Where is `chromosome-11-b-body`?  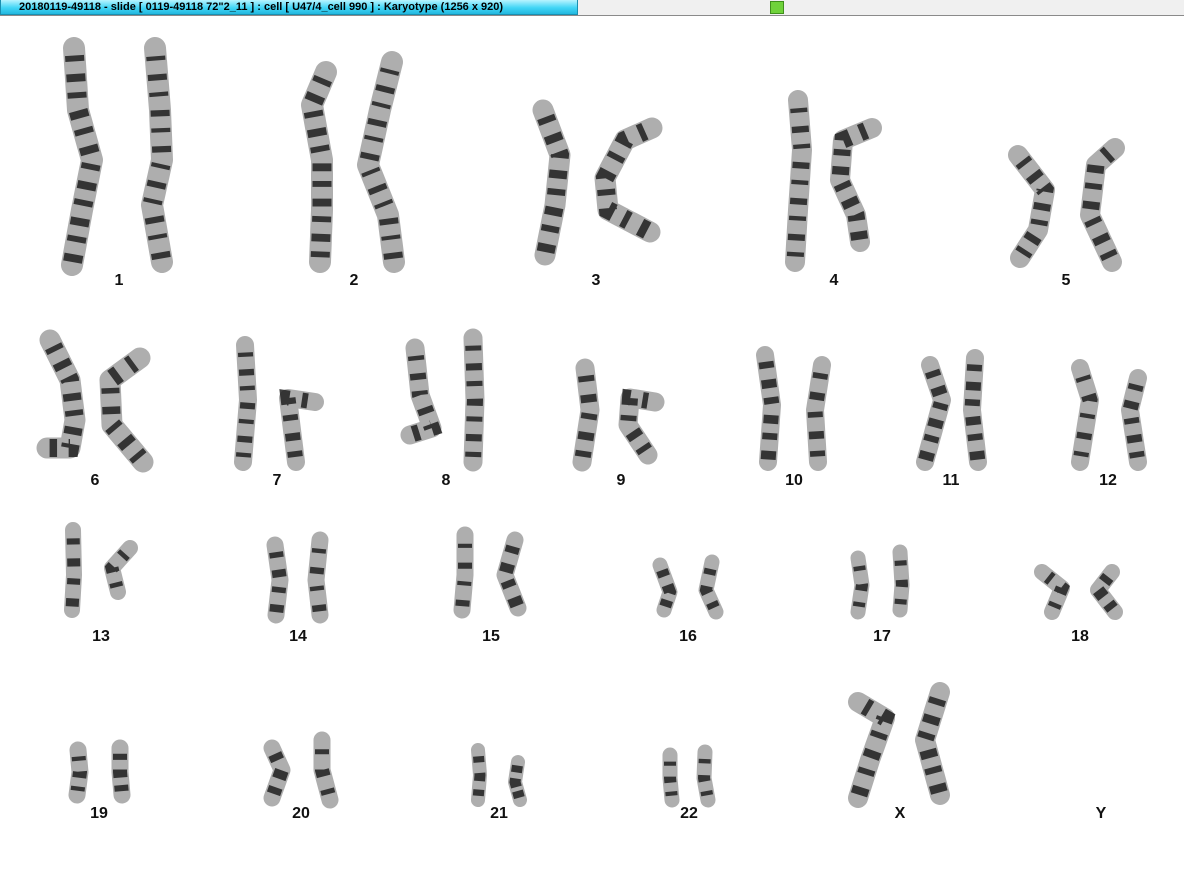
chromosome-11-b-body is located at coordinates (975, 410).